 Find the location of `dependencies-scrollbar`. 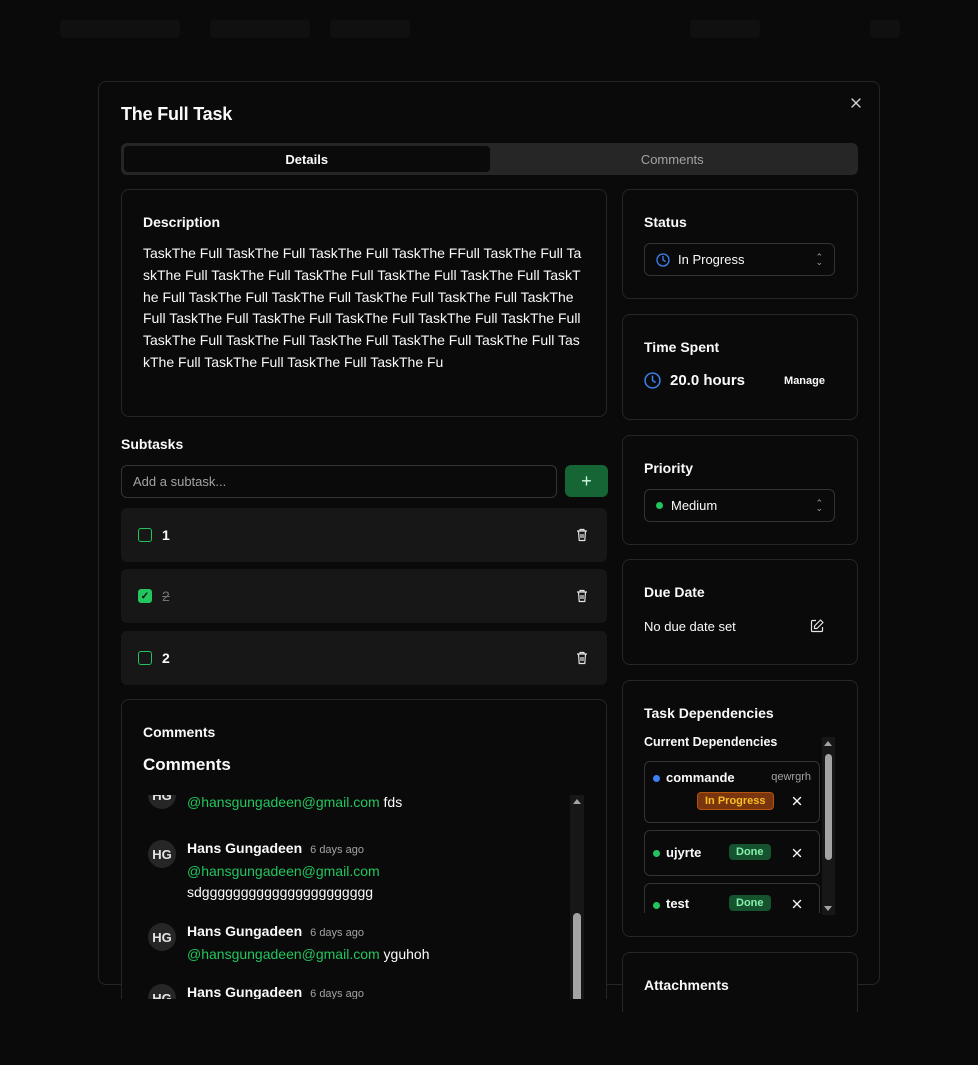

dependencies-scrollbar is located at coordinates (828, 826).